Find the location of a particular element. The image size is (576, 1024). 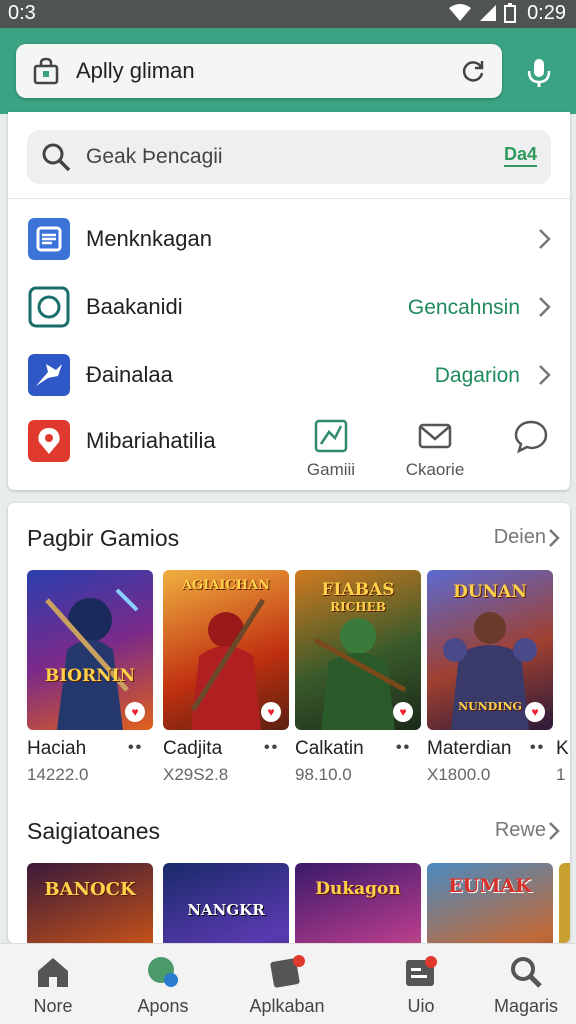

status-icons is located at coordinates (482, 13).